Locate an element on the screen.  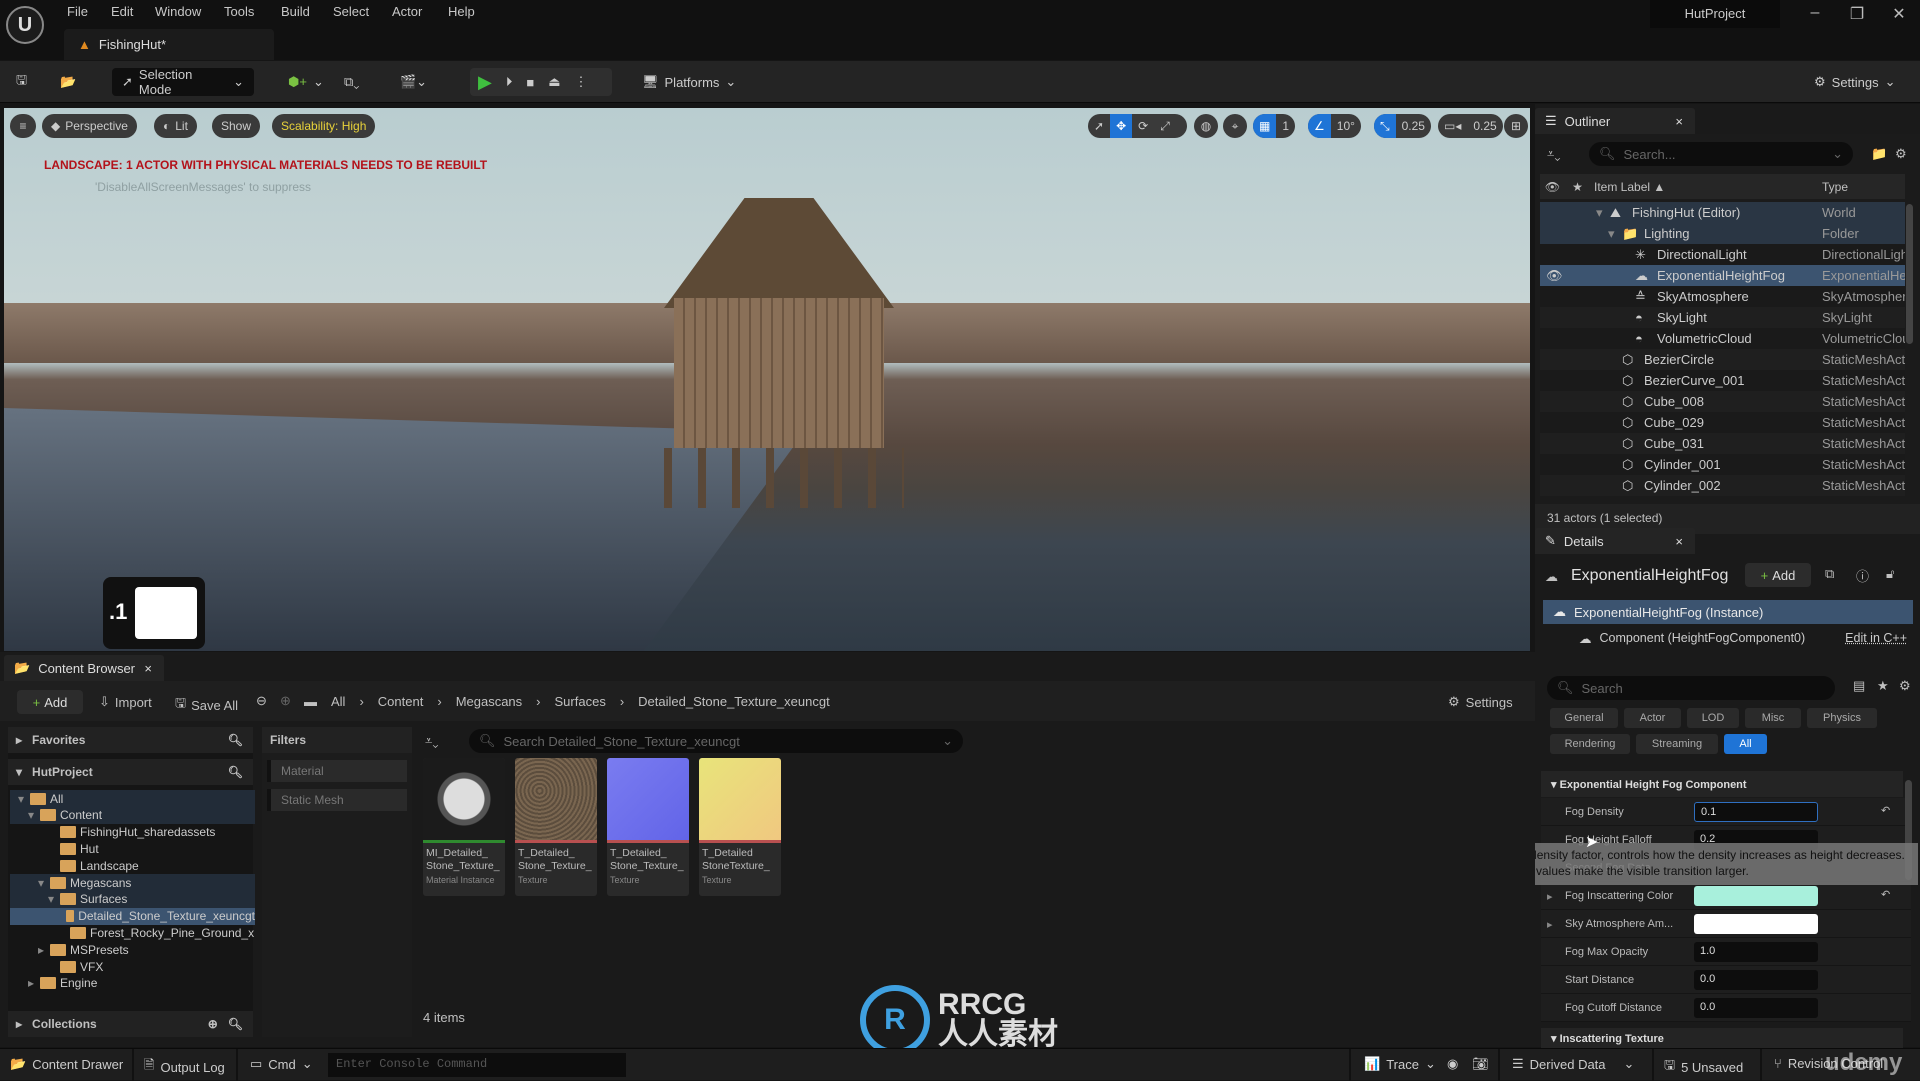
details-search-input: Search is located at coordinates (1602, 688).